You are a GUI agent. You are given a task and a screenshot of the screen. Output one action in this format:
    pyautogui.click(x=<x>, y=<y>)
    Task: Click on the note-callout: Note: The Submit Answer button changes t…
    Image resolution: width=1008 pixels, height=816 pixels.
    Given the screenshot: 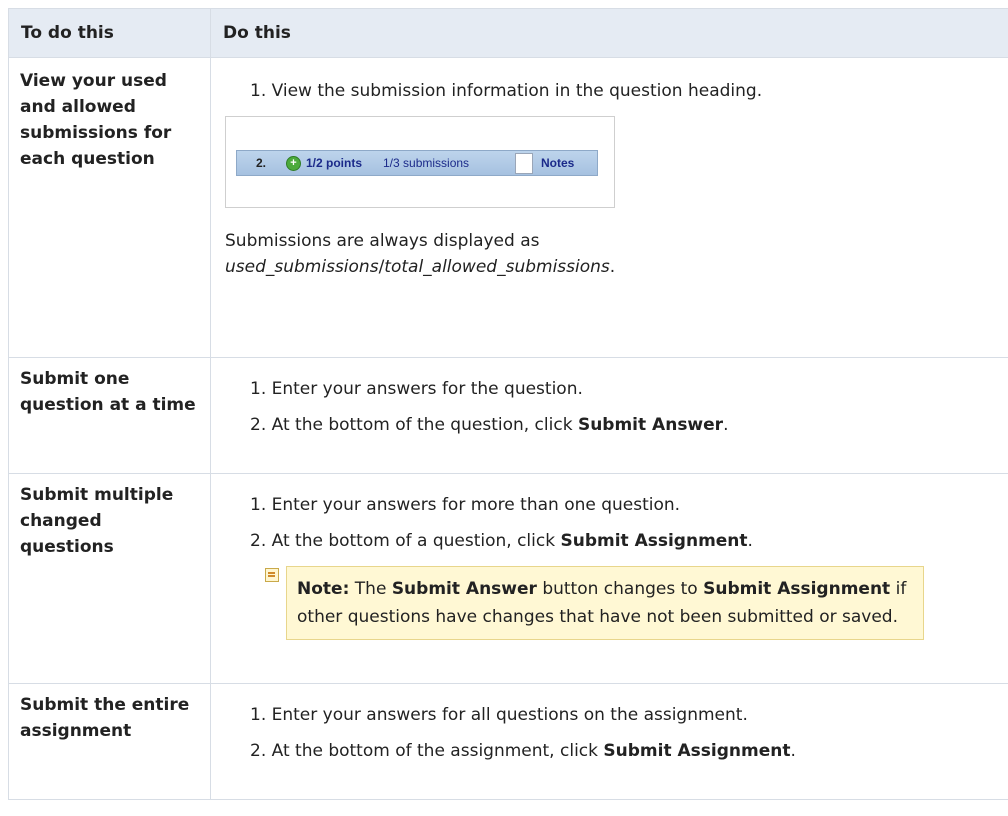 What is the action you would take?
    pyautogui.click(x=629, y=603)
    